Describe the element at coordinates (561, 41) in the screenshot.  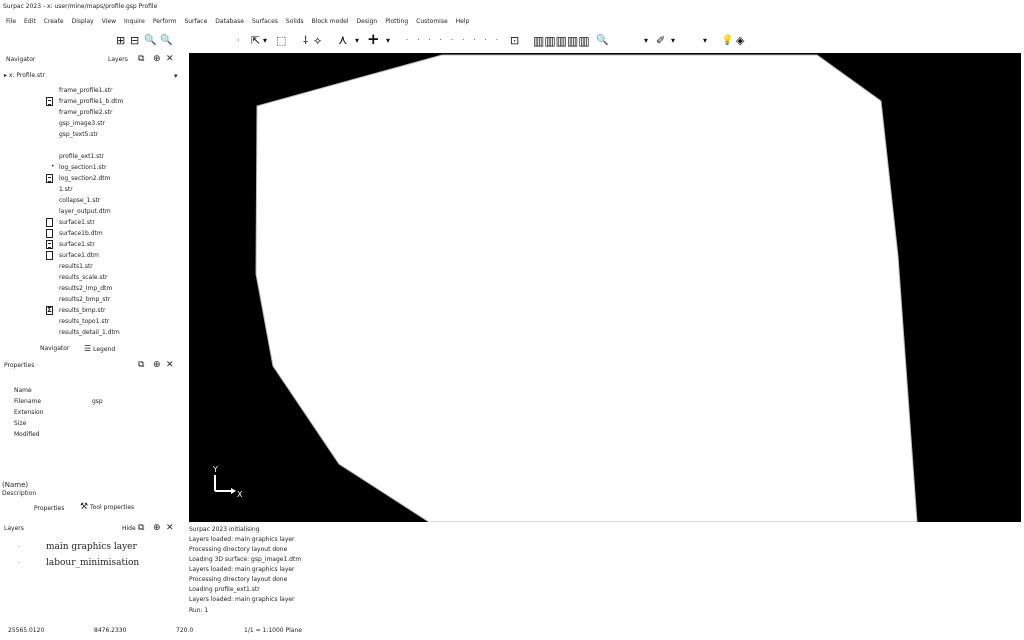
I see `view-presets-icon: ▥▥▥▥▥` at that location.